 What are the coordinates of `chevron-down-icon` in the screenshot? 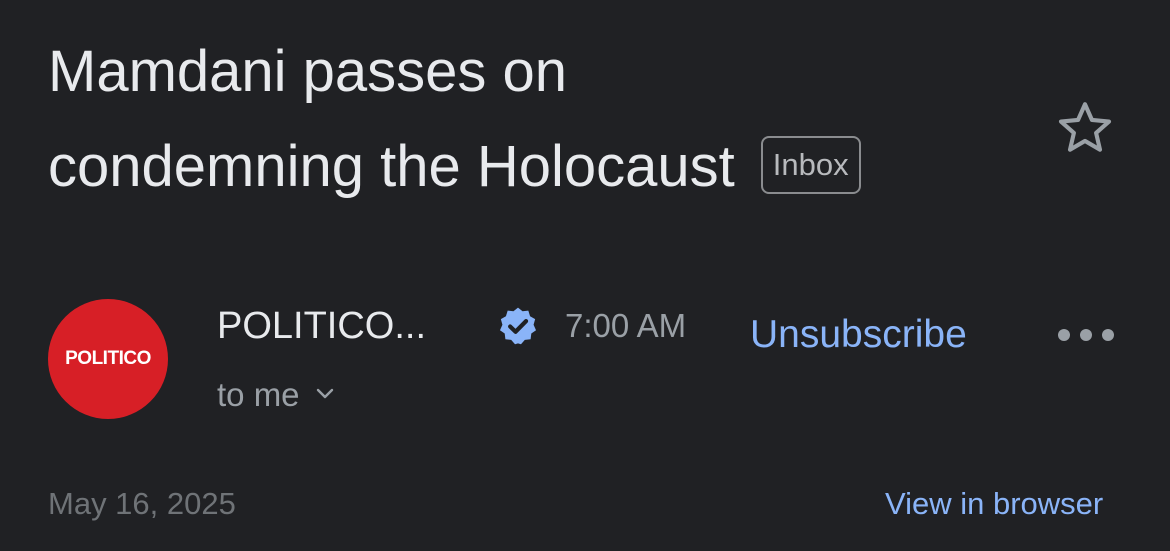 It's located at (324, 394).